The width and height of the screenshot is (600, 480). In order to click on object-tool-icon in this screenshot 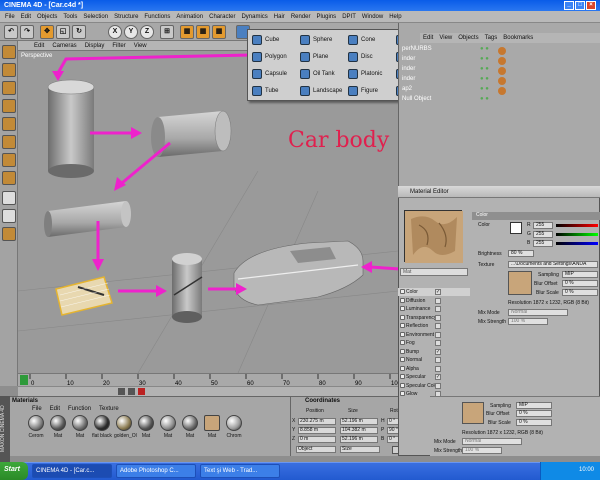, I will do `click(9, 70)`.